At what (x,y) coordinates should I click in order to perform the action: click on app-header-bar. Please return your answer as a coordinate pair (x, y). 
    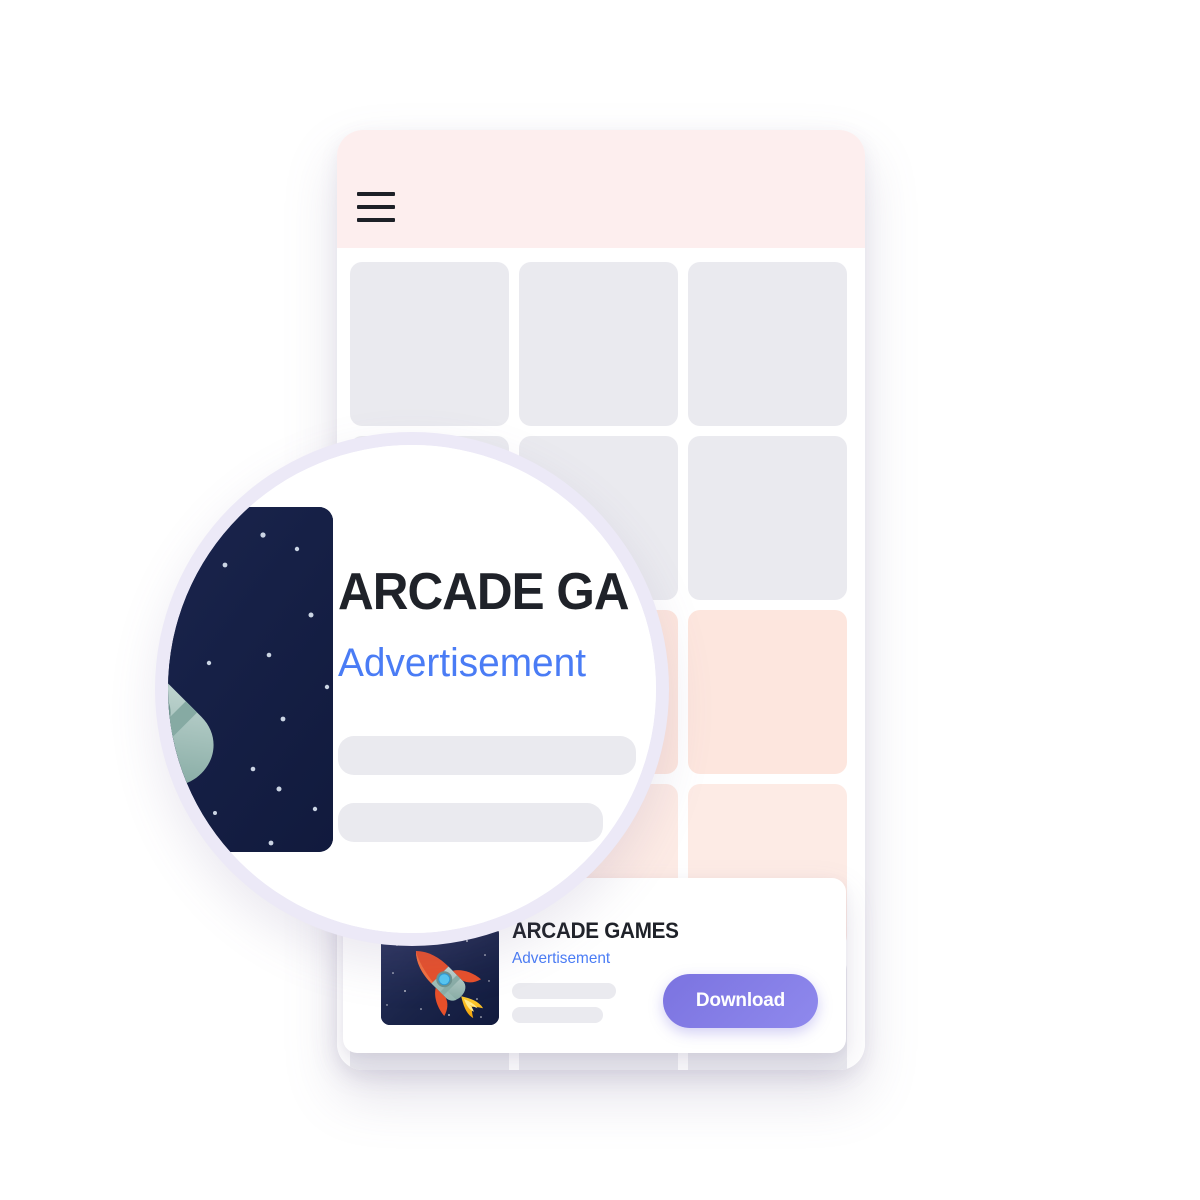
    Looking at the image, I should click on (601, 189).